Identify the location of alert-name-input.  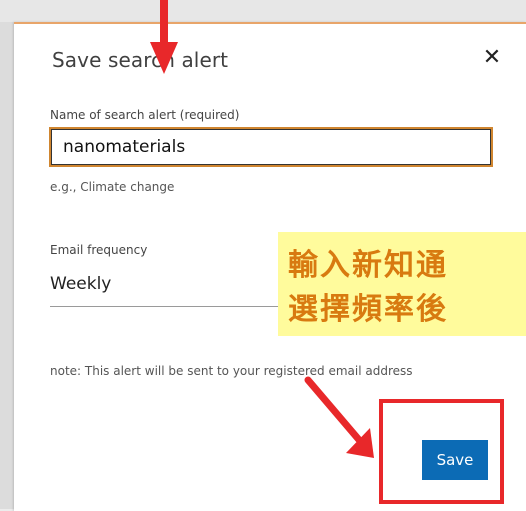
(271, 147).